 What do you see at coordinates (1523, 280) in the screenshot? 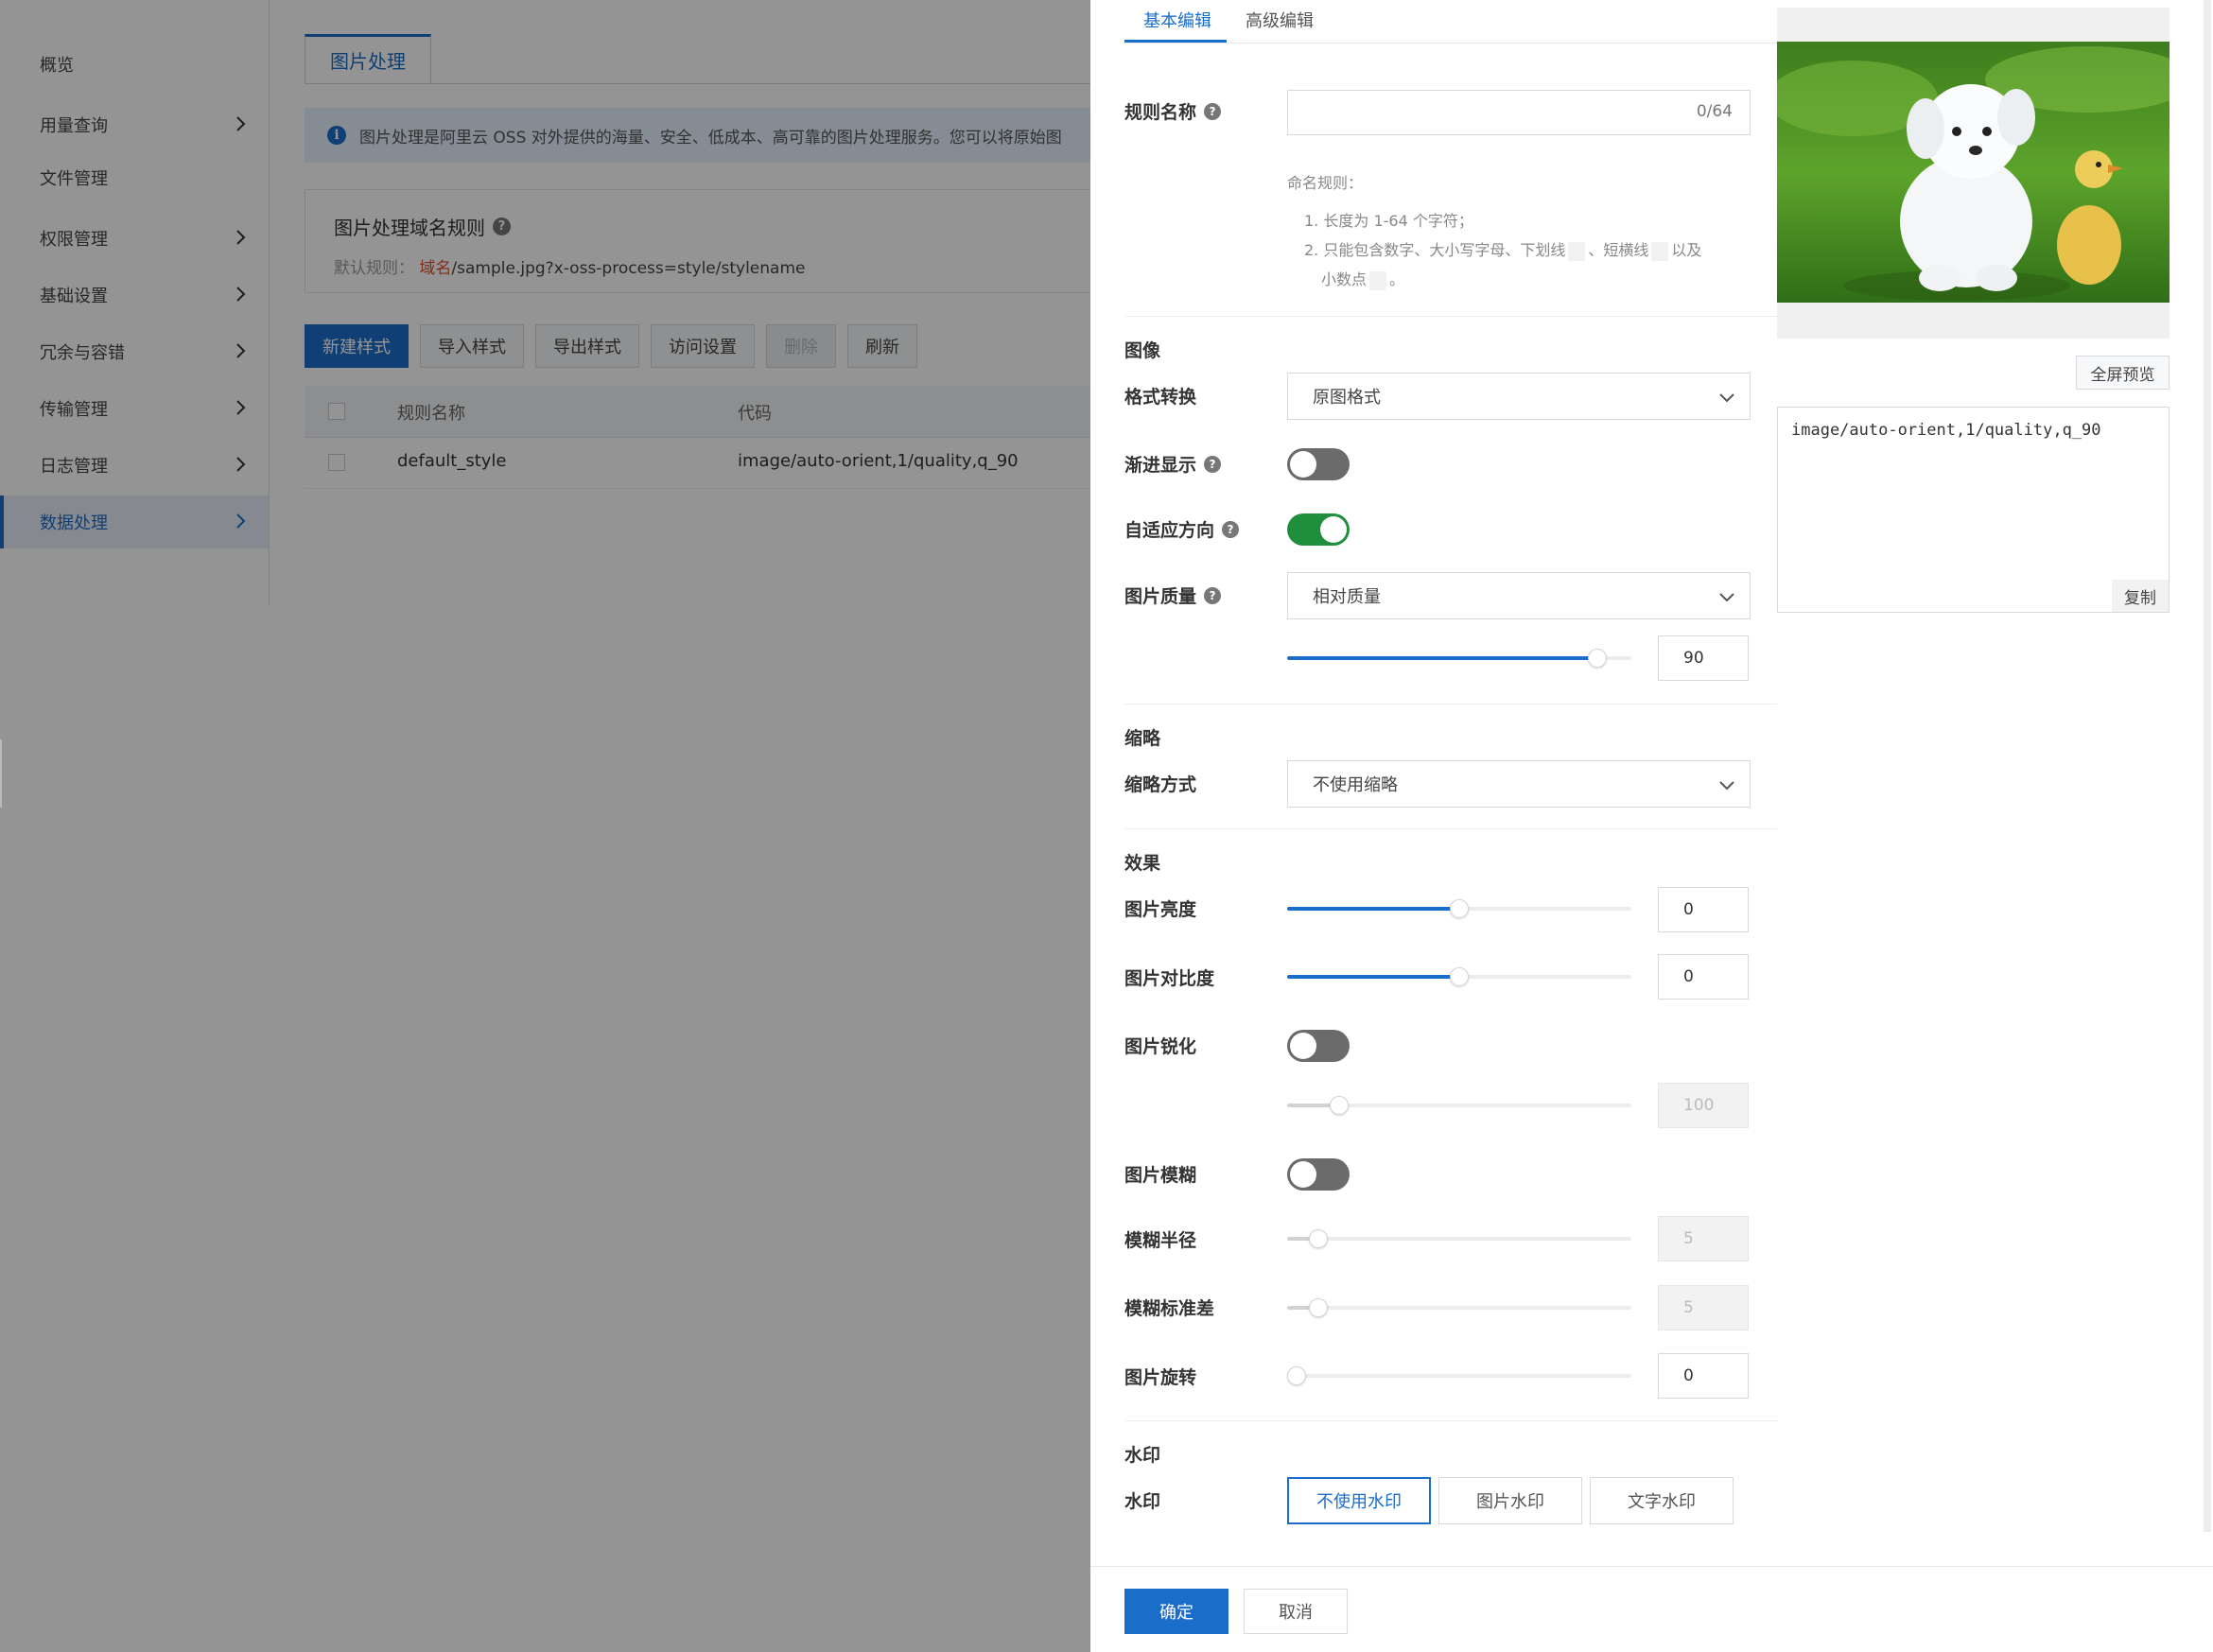
I see `naming-rule-2-cont: 小数点 。` at bounding box center [1523, 280].